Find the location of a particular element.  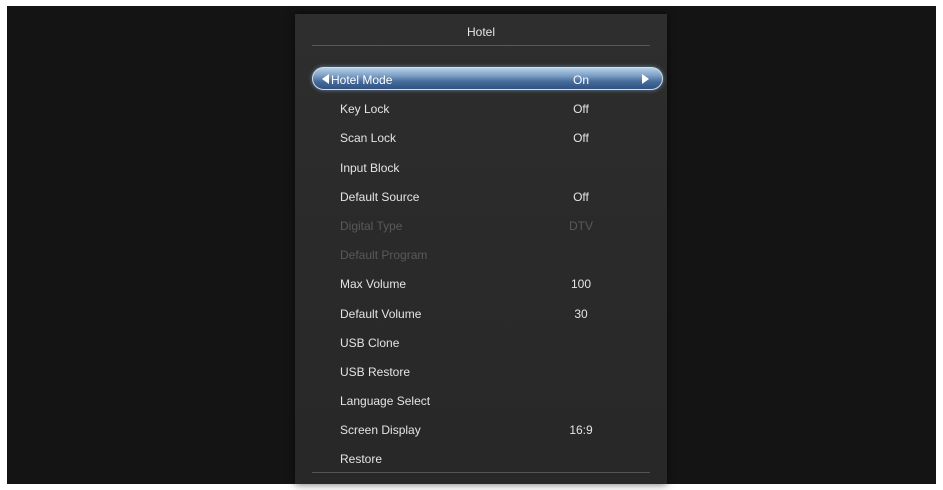

menu-item-default-volume: Default Volume 30 is located at coordinates (481, 313).